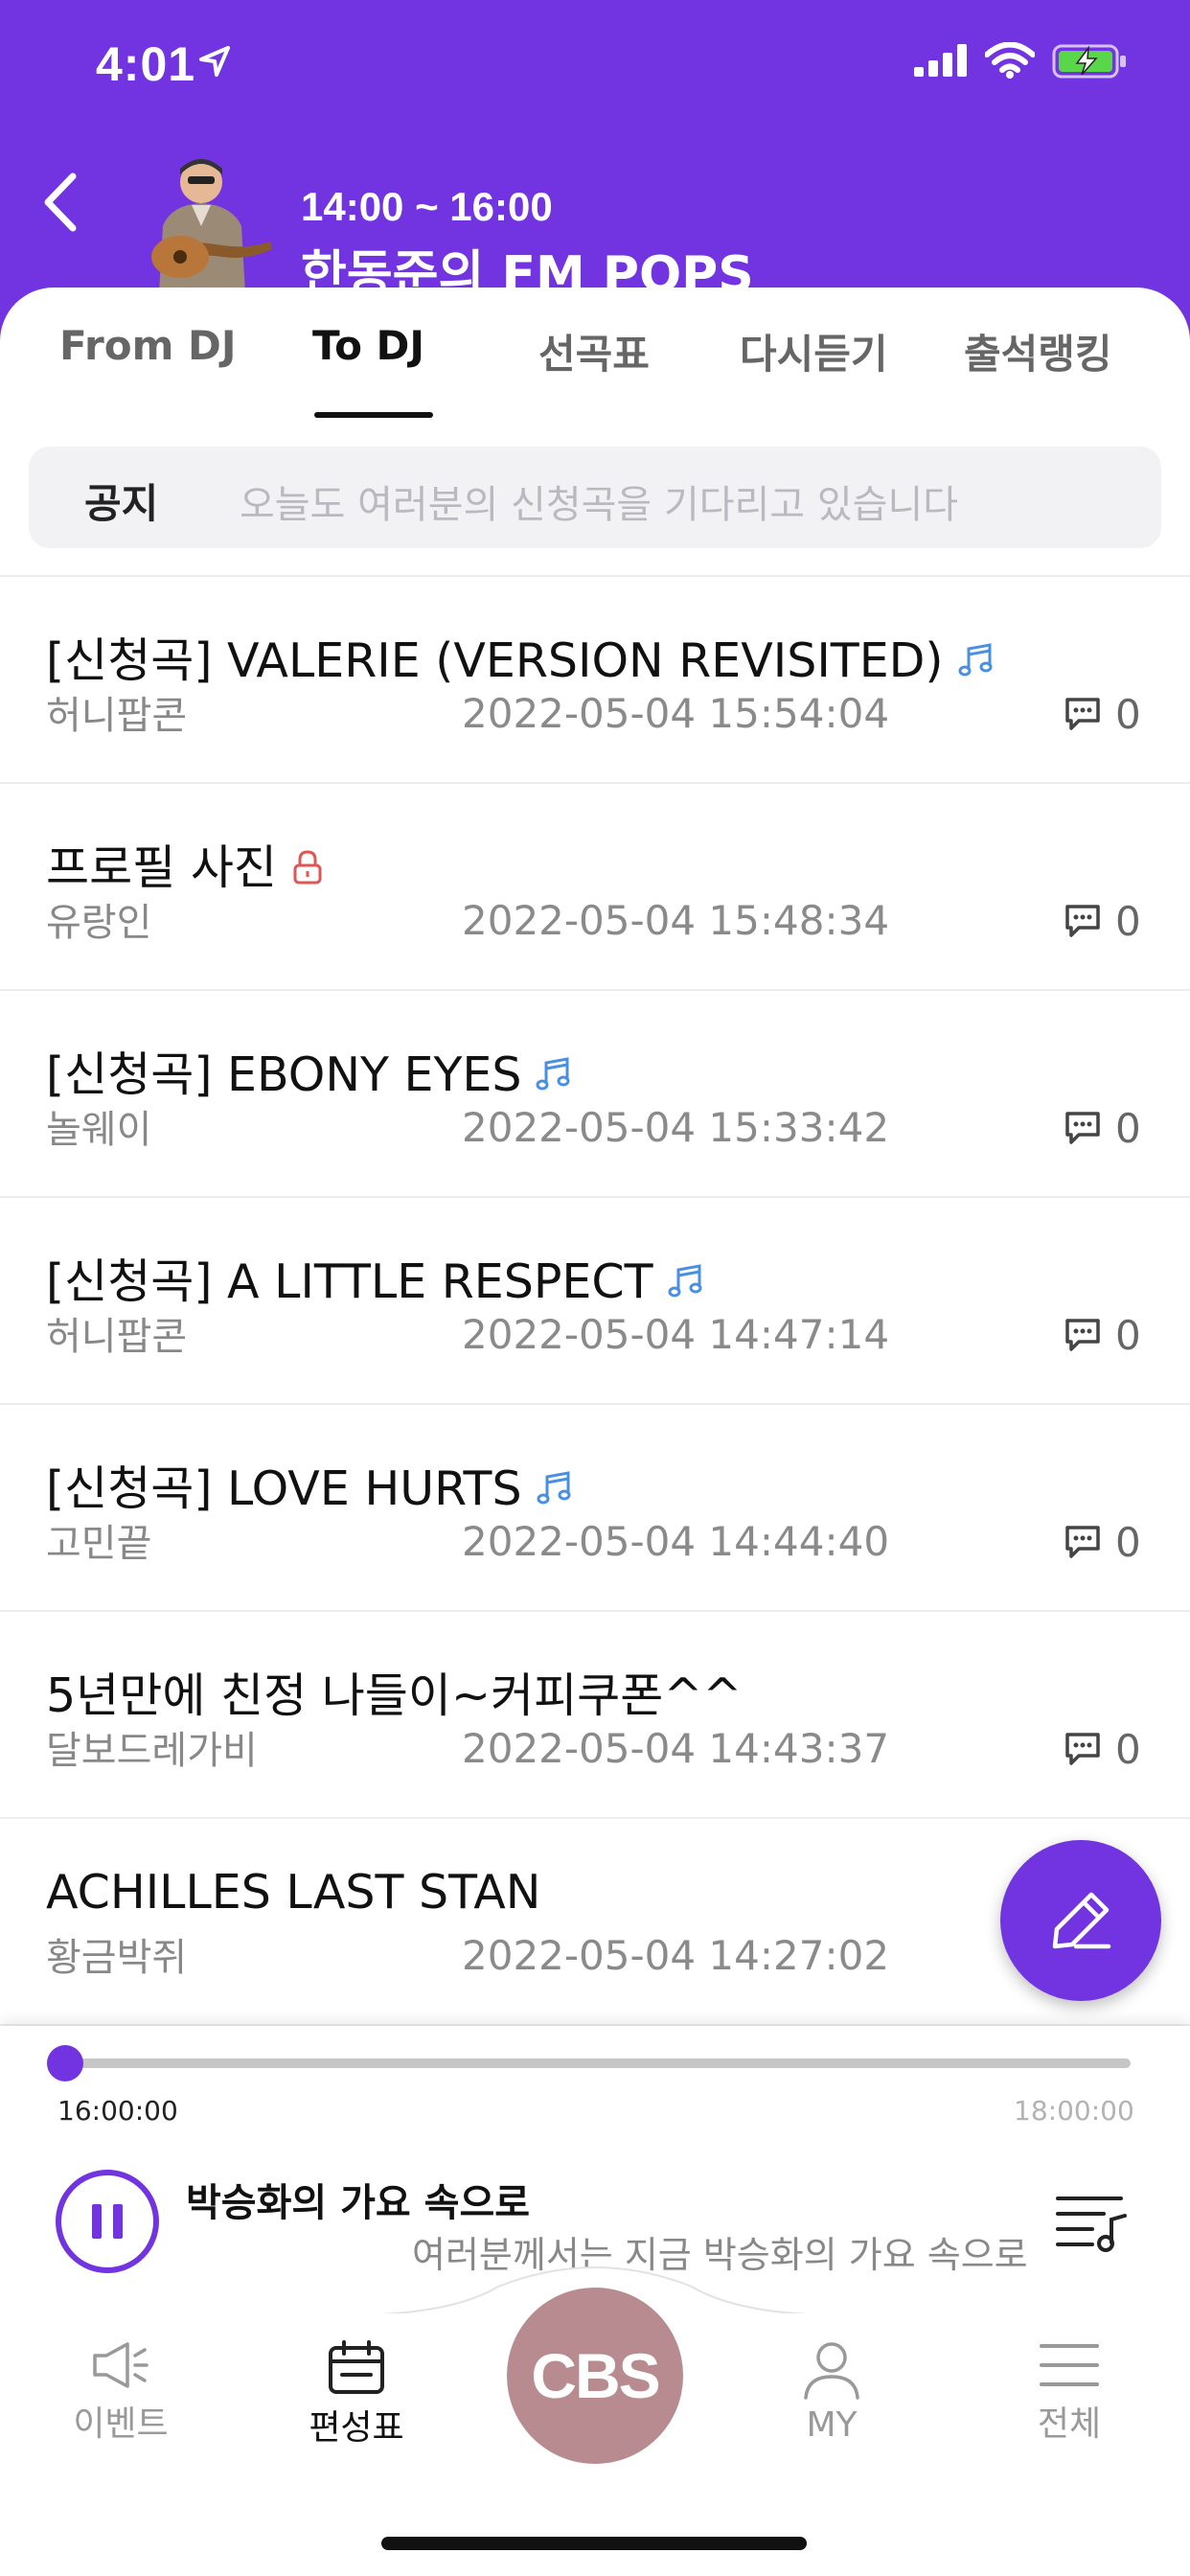 This screenshot has height=2576, width=1190. Describe the element at coordinates (99, 1130) in the screenshot. I see `post-author: 놀웨이` at that location.